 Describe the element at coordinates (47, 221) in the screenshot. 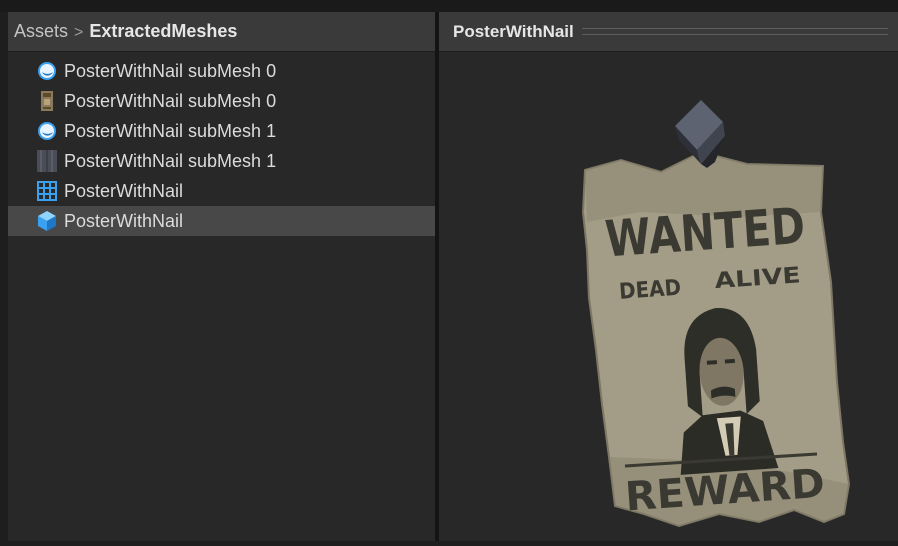

I see `prefab-cube-icon` at that location.